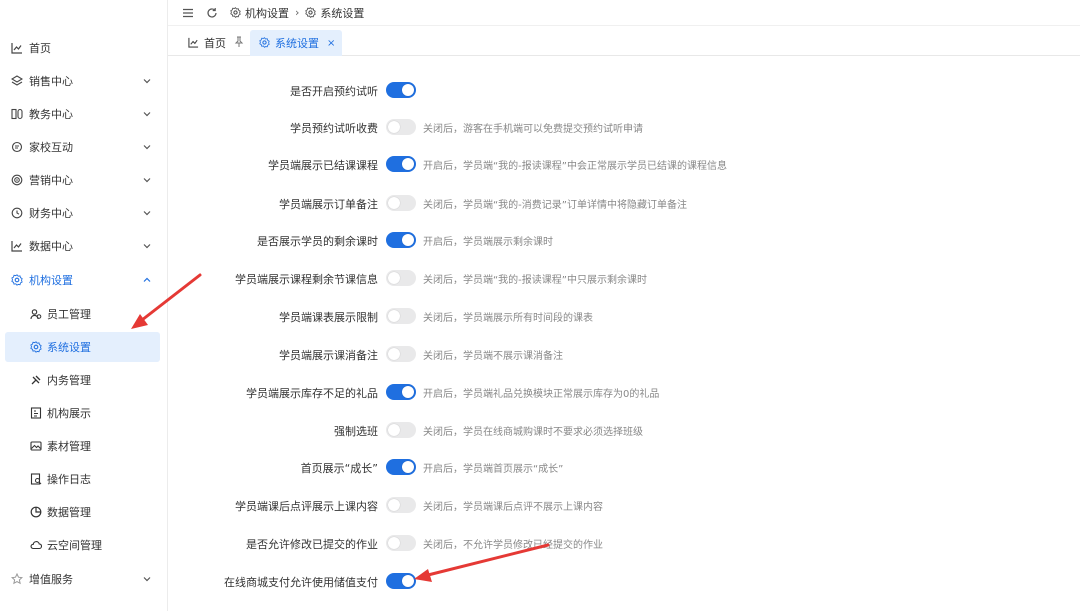  Describe the element at coordinates (84, 147) in the screenshot. I see `sidebar-item-home-school: 家校互动` at that location.